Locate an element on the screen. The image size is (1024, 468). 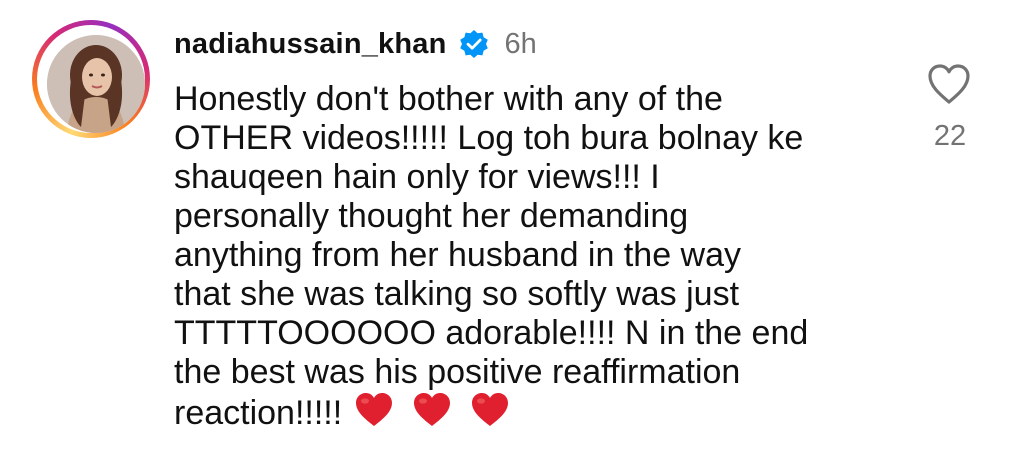
avatar is located at coordinates (96, 84).